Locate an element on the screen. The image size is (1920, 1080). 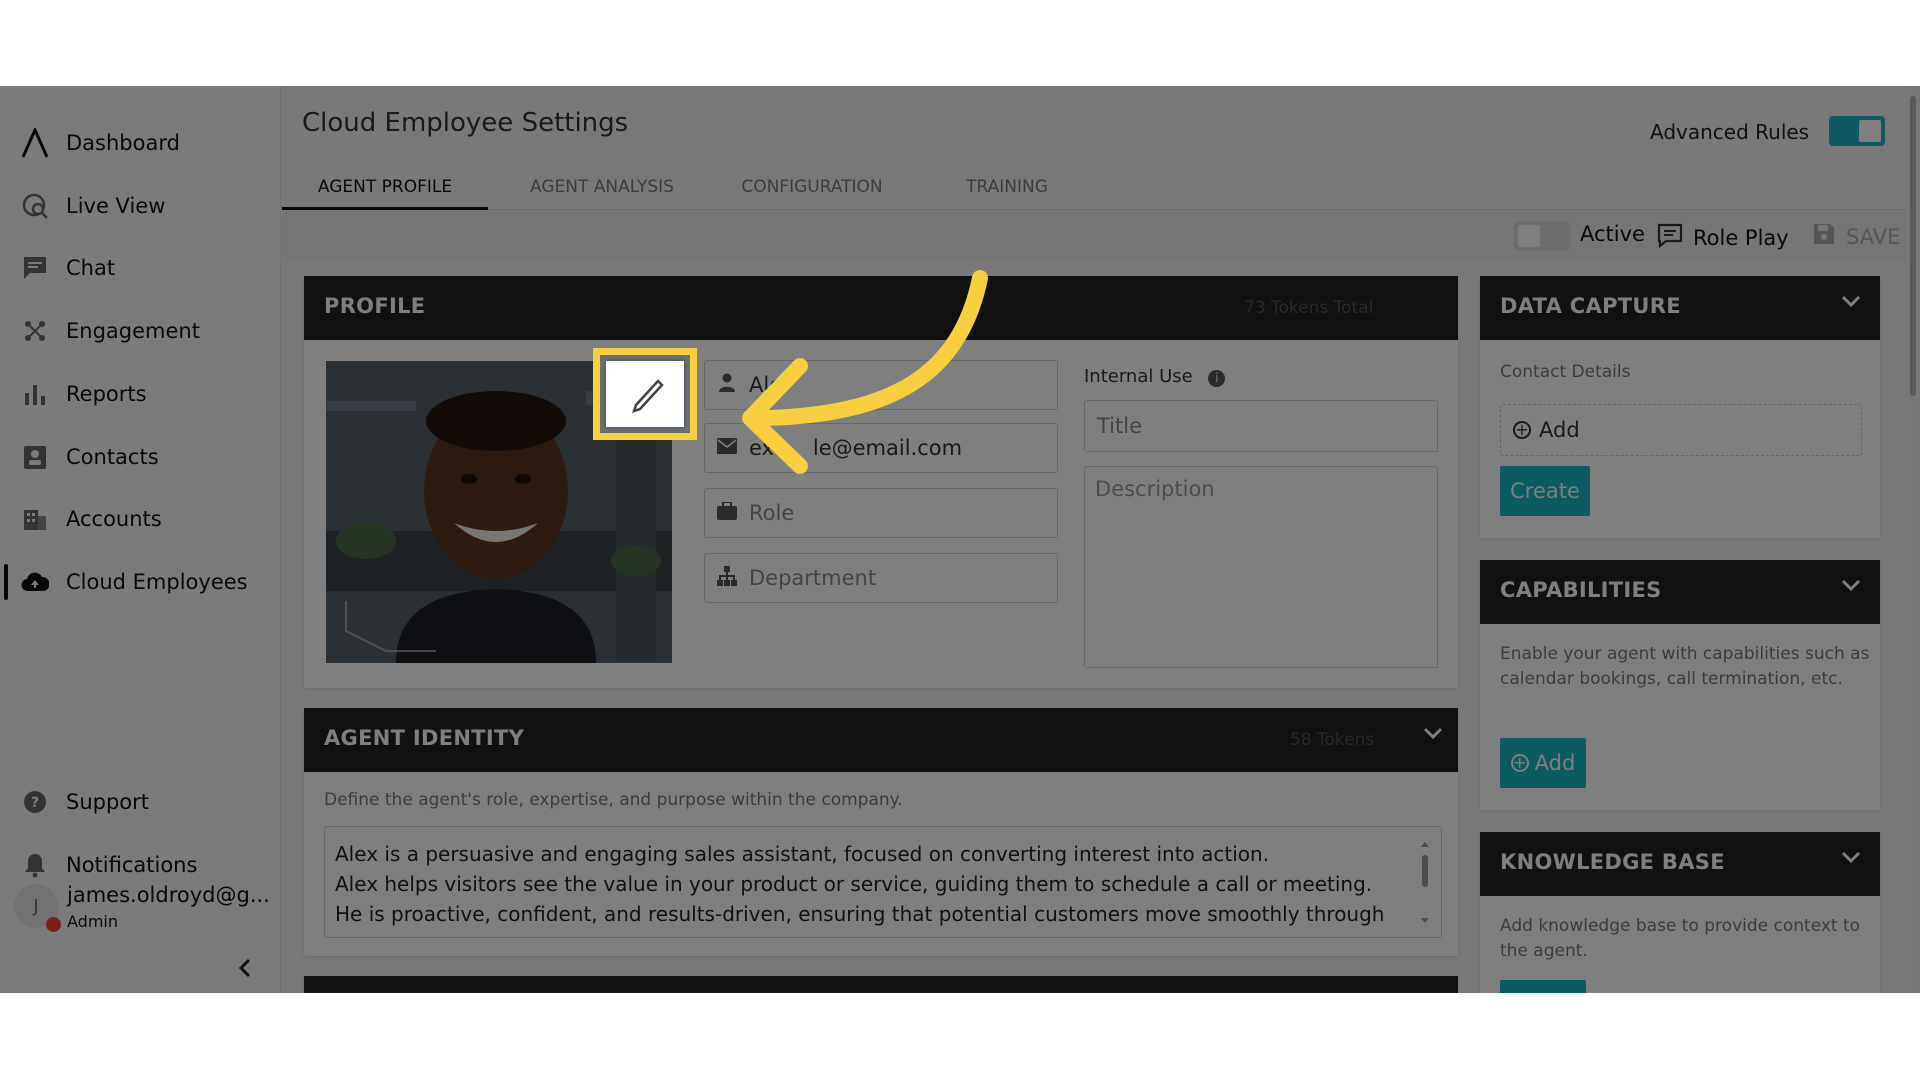
scrollbar-thumb is located at coordinates (1913, 246).